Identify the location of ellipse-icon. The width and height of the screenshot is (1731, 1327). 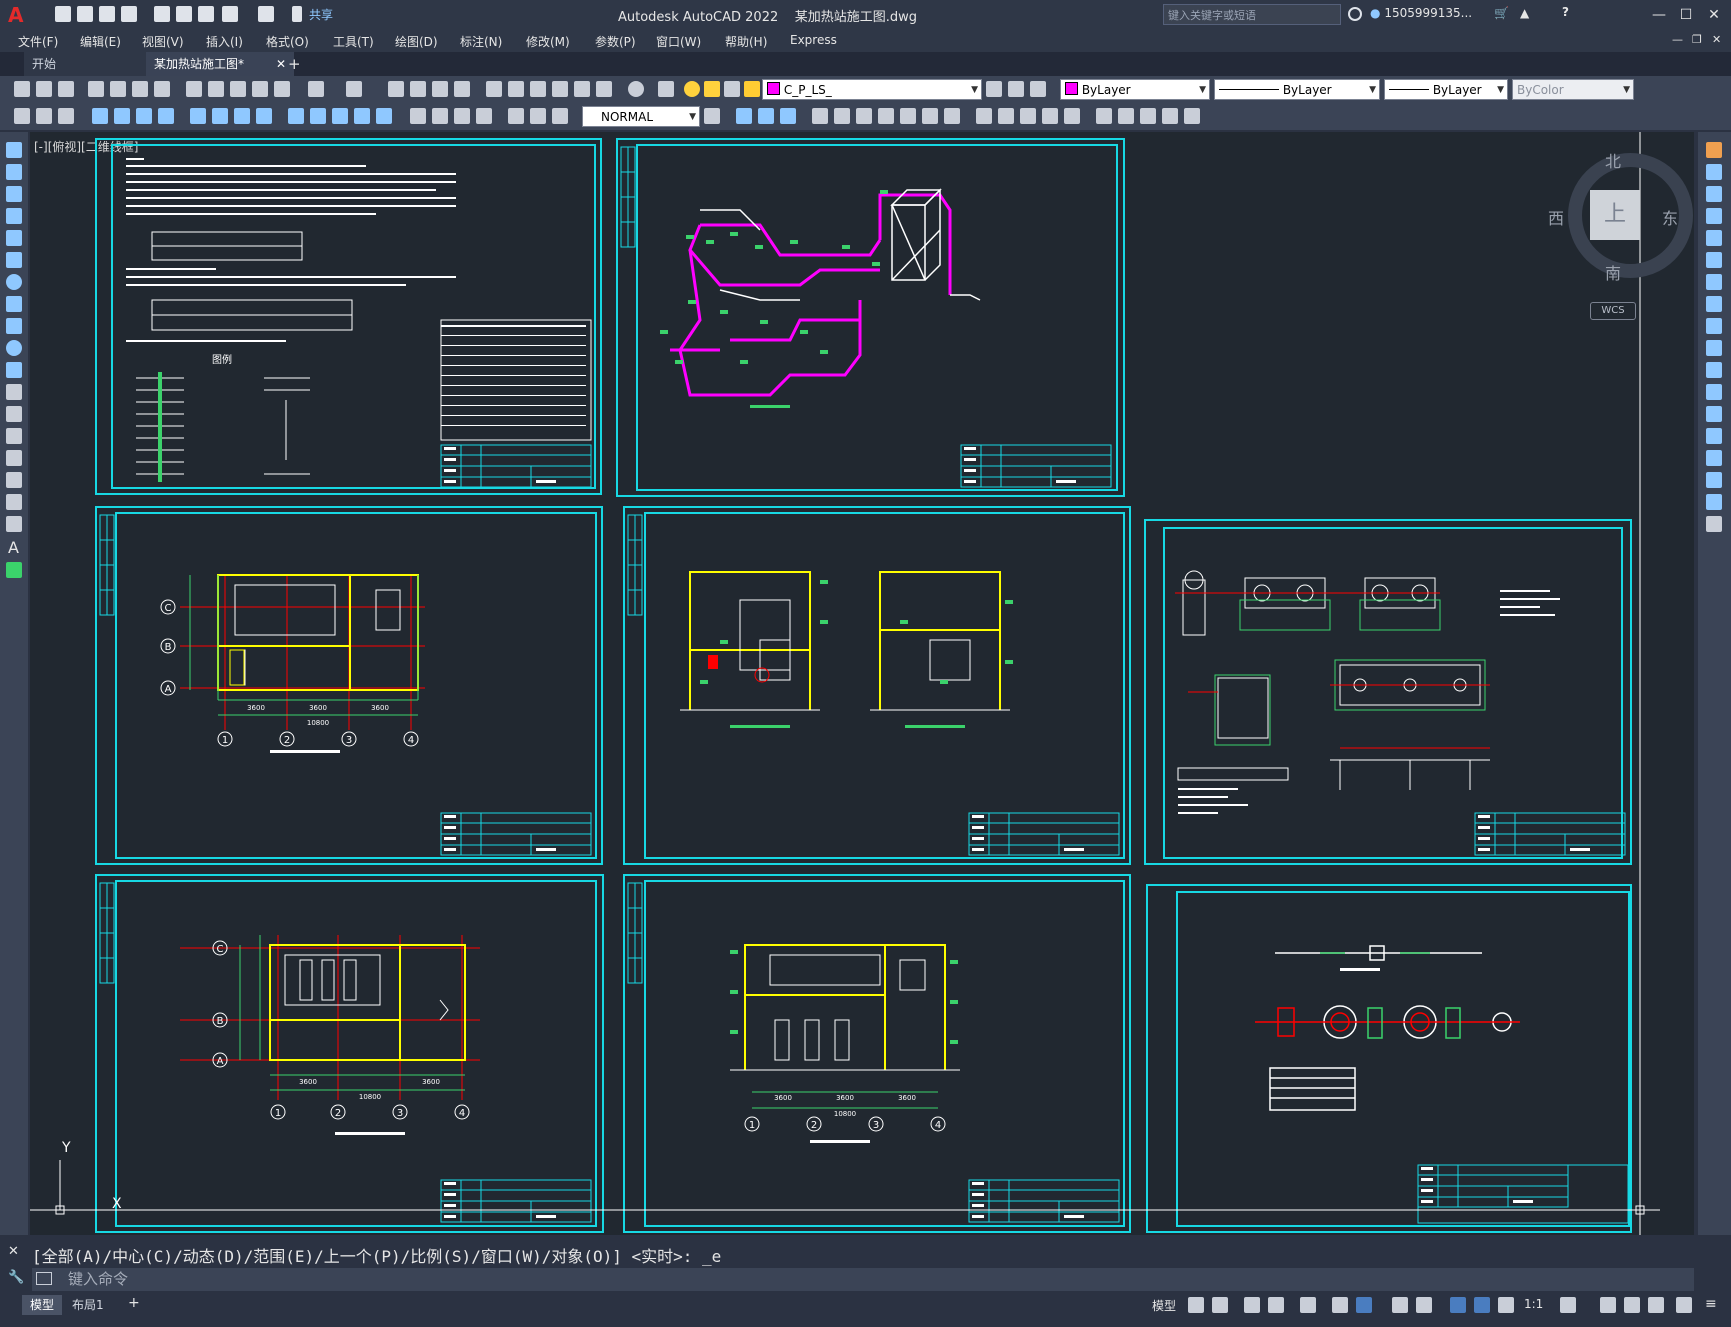
(14, 348).